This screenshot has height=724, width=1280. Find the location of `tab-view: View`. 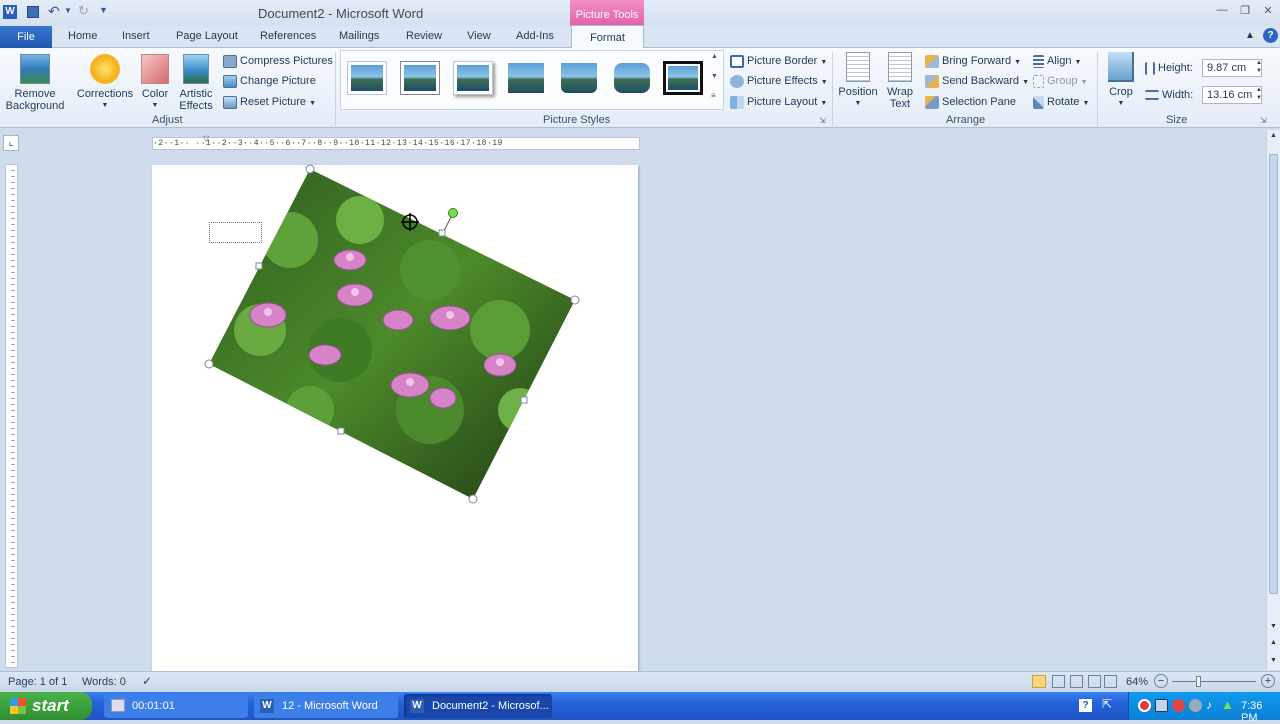

tab-view: View is located at coordinates (479, 36).